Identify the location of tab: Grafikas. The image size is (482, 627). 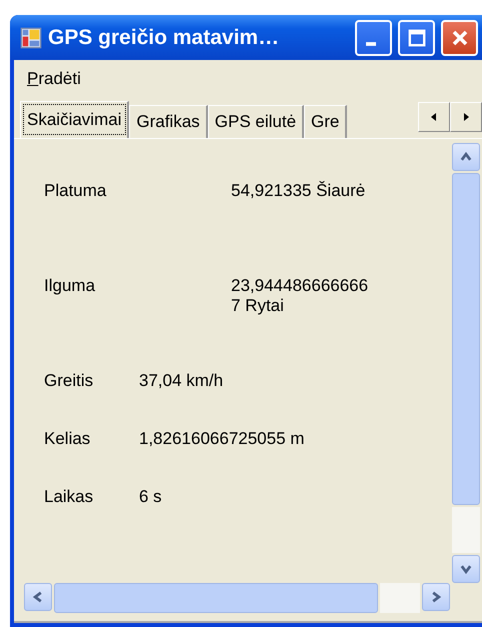
(168, 121).